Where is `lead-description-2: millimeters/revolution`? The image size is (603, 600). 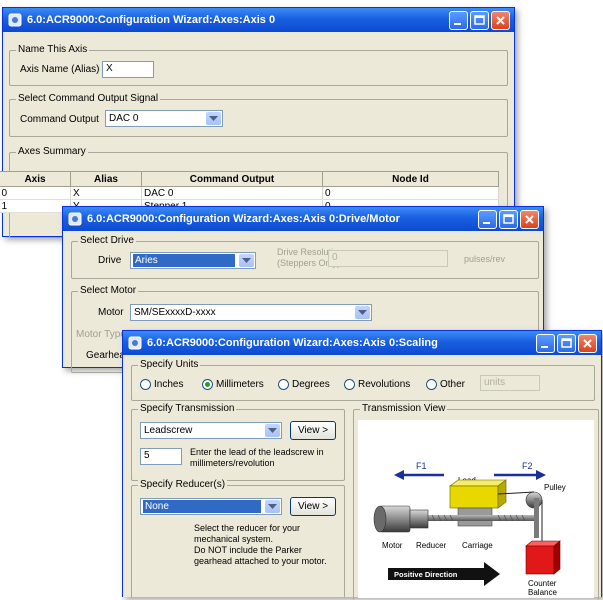
lead-description-2: millimeters/revolution is located at coordinates (232, 463).